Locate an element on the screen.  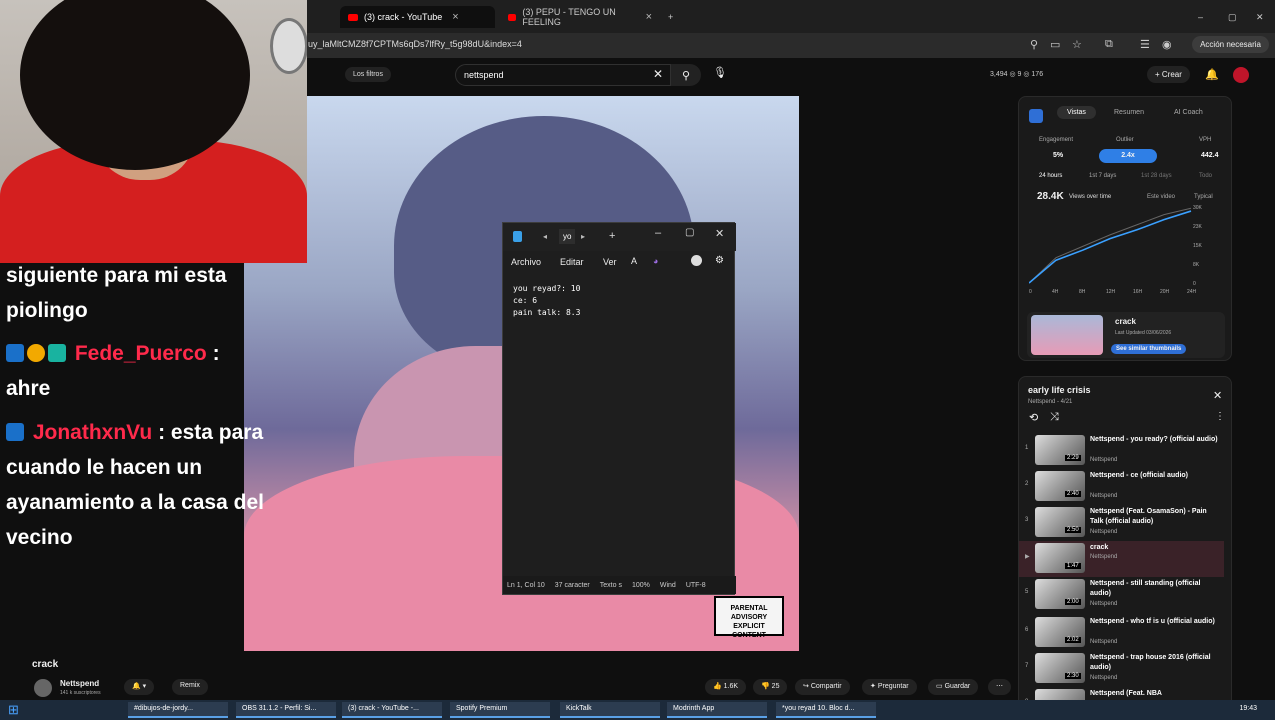
metric-value: 442.4 is located at coordinates (1210, 155).